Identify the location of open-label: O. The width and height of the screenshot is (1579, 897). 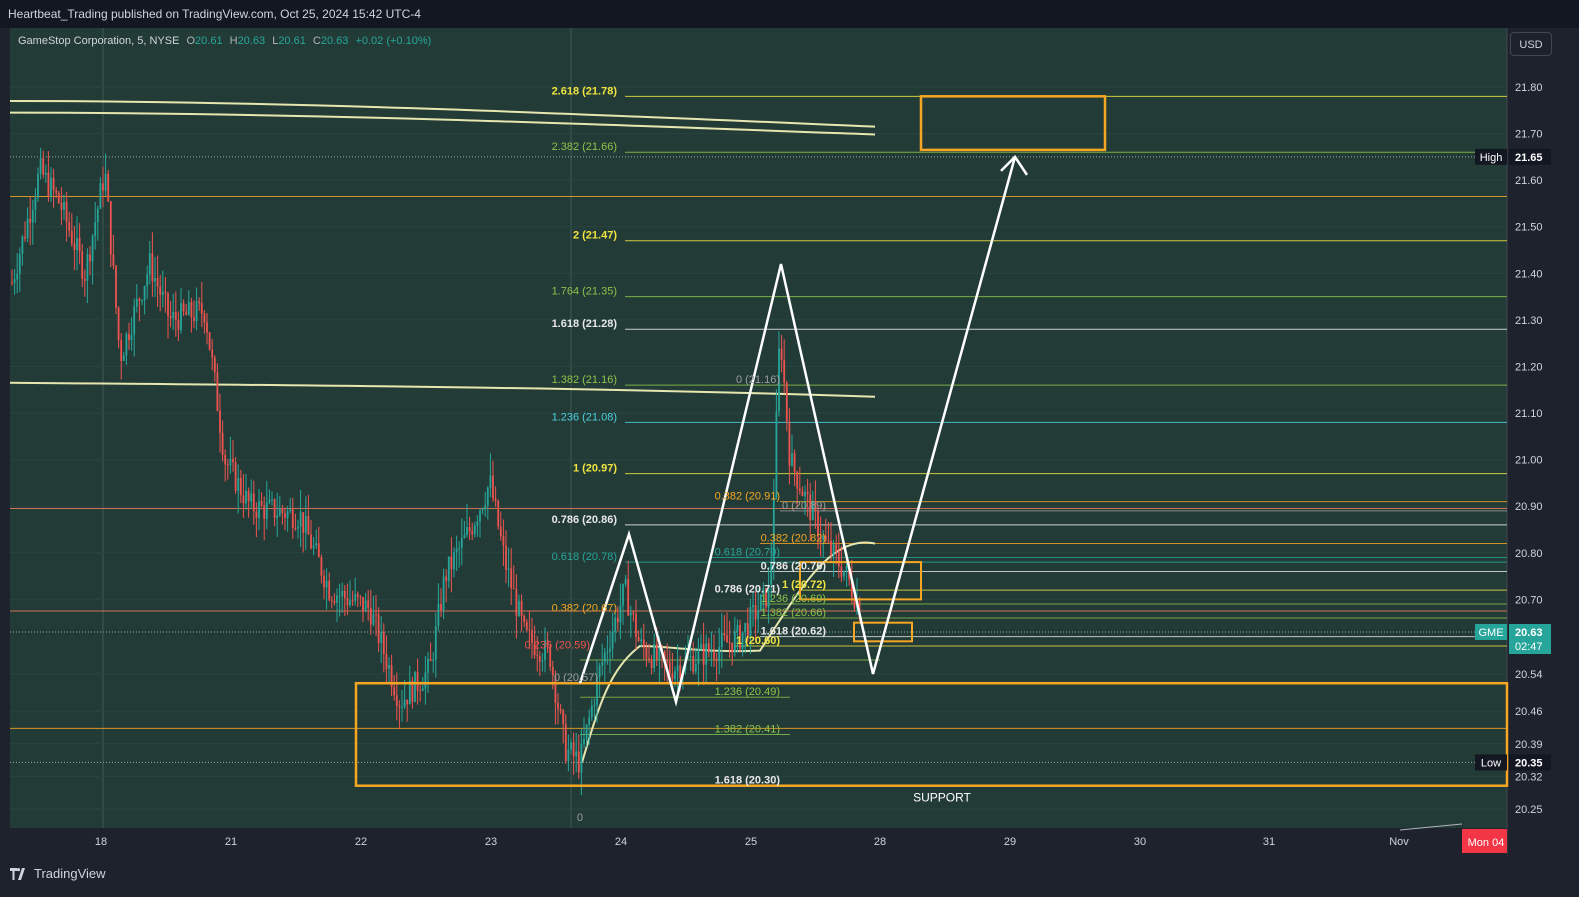
(191, 41).